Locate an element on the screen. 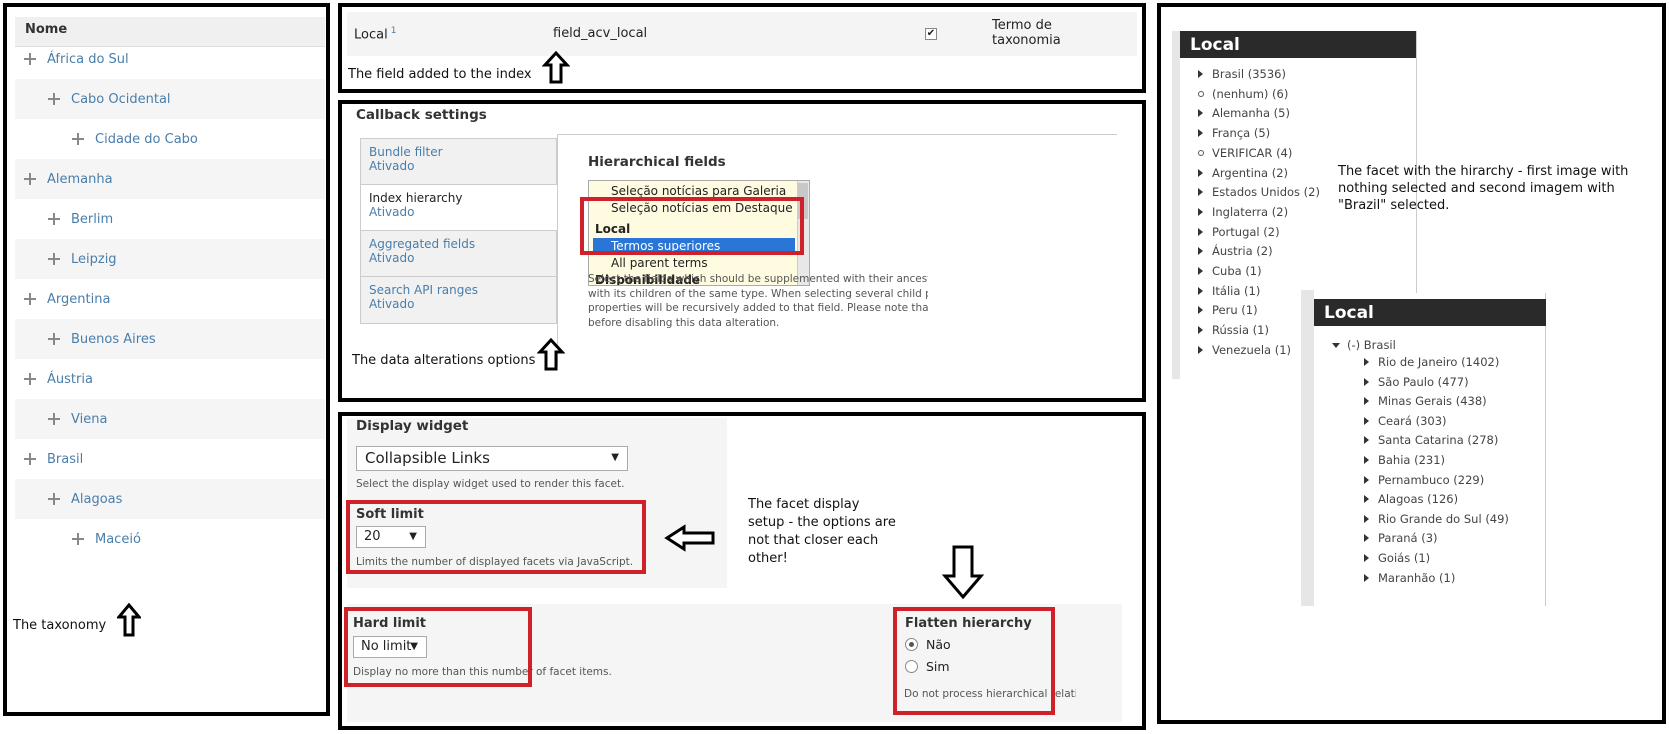 The image size is (1669, 734). taxonomy-row: Cabo Ocidental is located at coordinates (170, 99).